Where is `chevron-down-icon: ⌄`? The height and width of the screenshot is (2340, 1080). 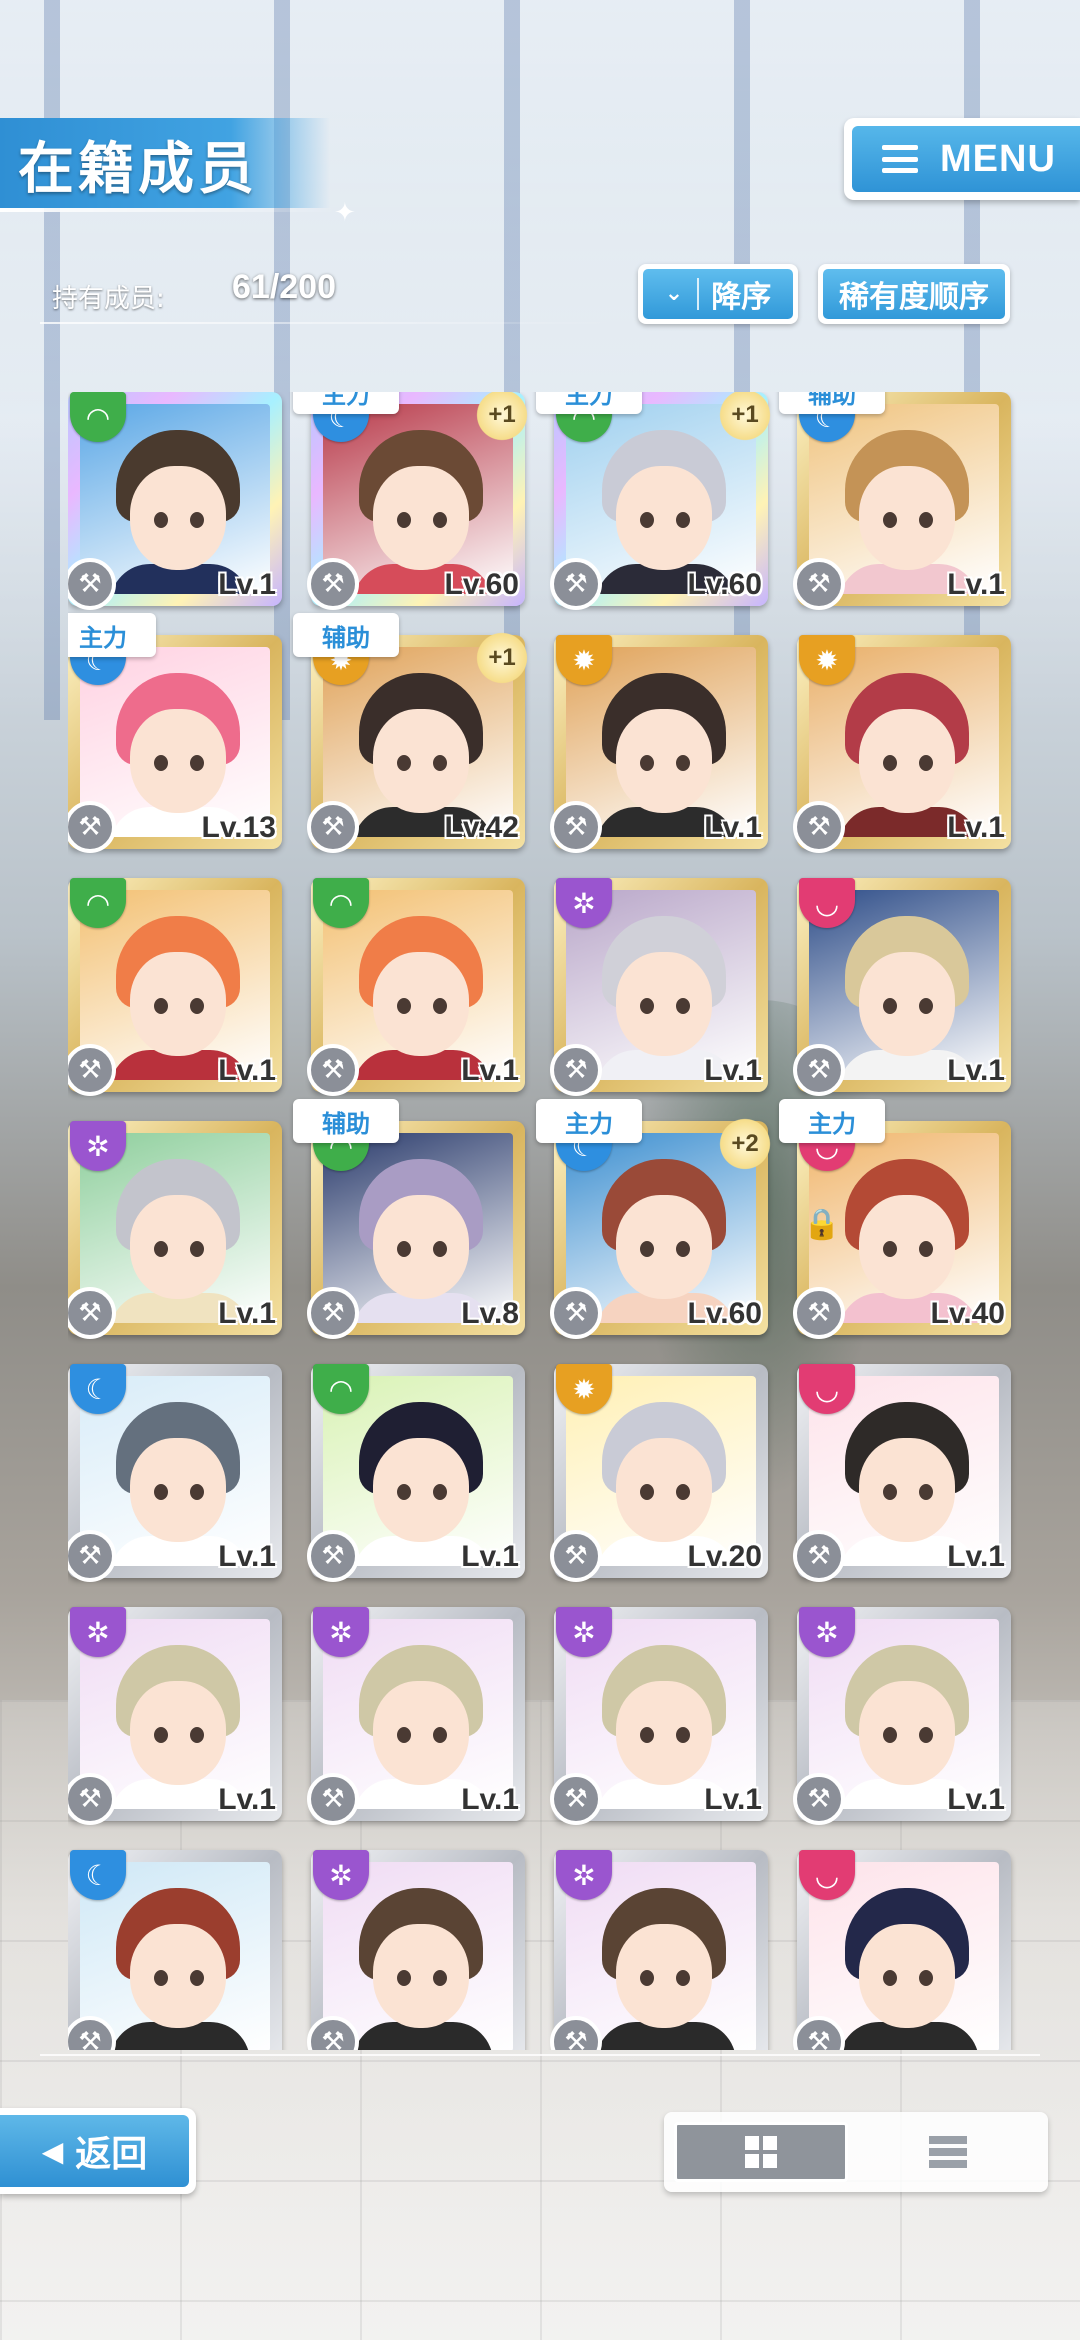
chevron-down-icon: ⌄ is located at coordinates (682, 294).